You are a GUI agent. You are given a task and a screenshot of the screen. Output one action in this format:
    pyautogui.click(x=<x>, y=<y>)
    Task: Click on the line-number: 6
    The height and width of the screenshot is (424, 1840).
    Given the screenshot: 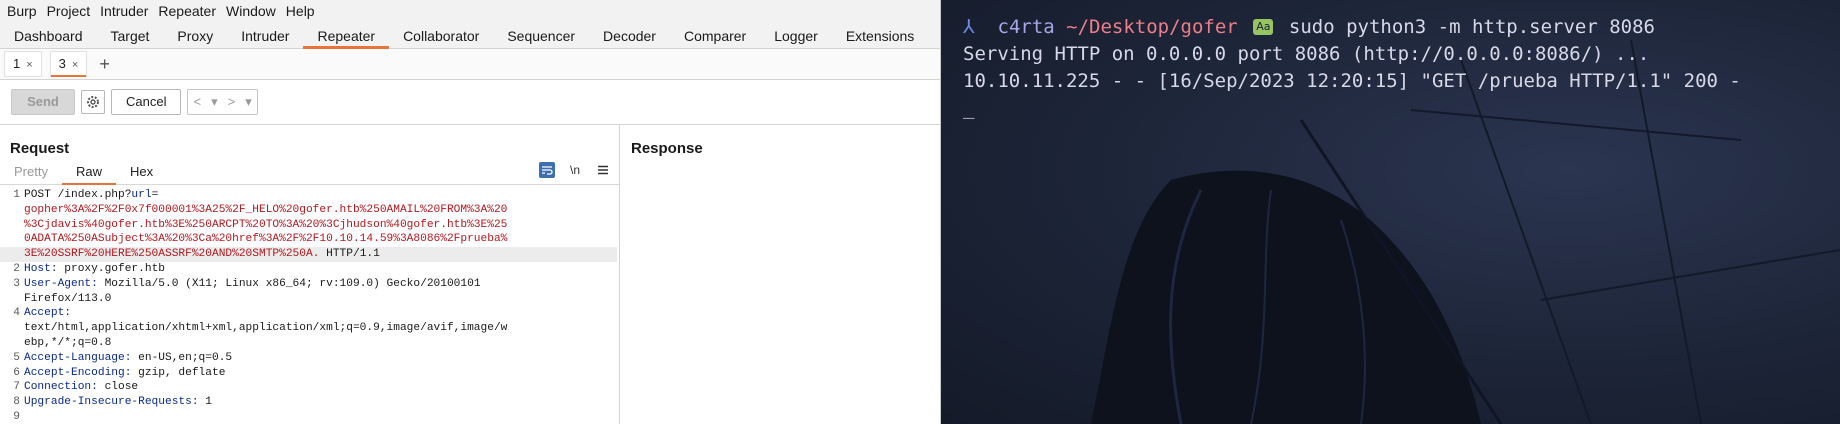 What is the action you would take?
    pyautogui.click(x=16, y=372)
    